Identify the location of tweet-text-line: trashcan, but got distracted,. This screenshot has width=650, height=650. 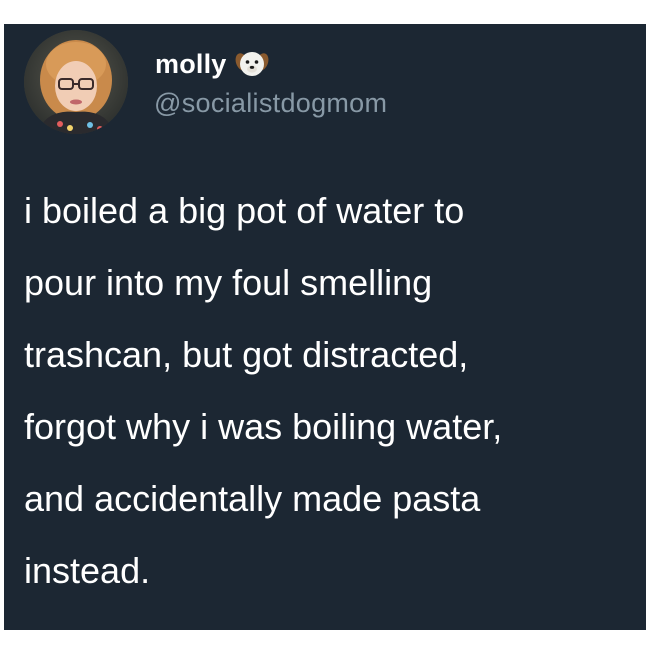
(246, 354).